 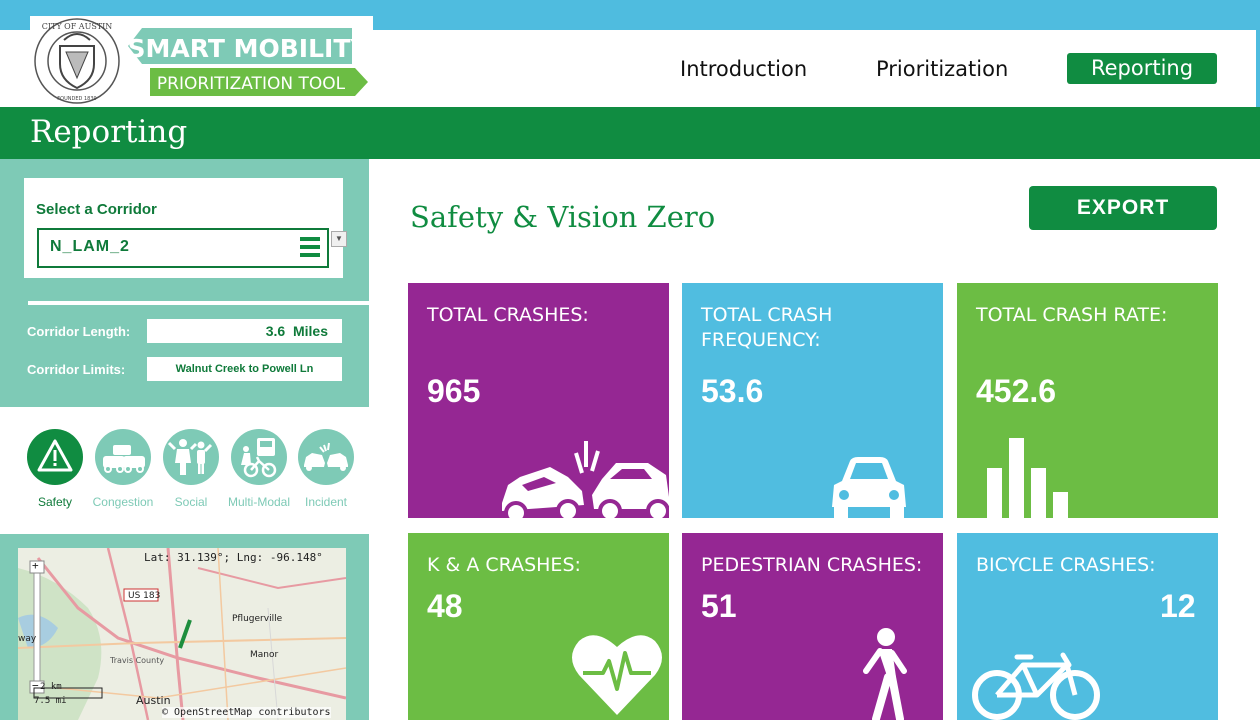 What do you see at coordinates (885, 674) in the screenshot?
I see `pedestrian-icon` at bounding box center [885, 674].